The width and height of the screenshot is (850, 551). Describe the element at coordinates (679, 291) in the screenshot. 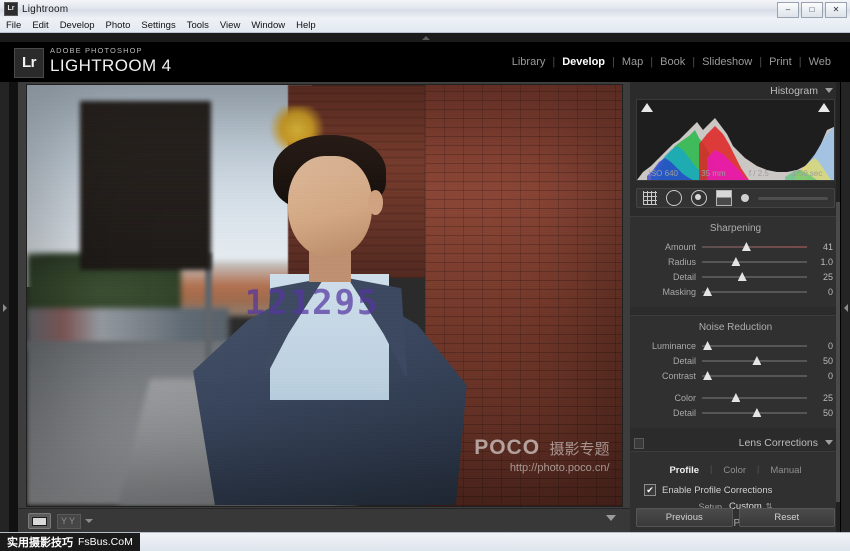

I see `slider-label: Masking` at that location.